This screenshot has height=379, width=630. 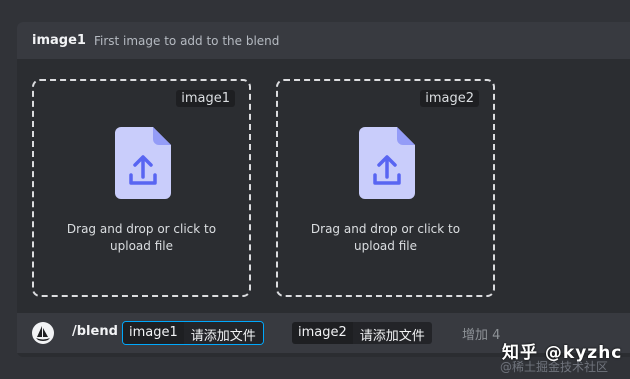 What do you see at coordinates (205, 98) in the screenshot?
I see `dropzone-tag: image1` at bounding box center [205, 98].